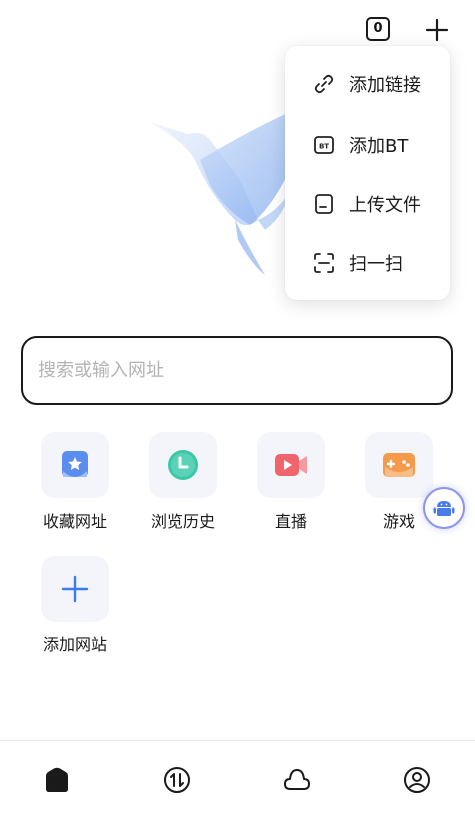  Describe the element at coordinates (367, 173) in the screenshot. I see `add-dropdown-menu: 添加链接 BT 添加BT 上传文件 扫一扫` at that location.